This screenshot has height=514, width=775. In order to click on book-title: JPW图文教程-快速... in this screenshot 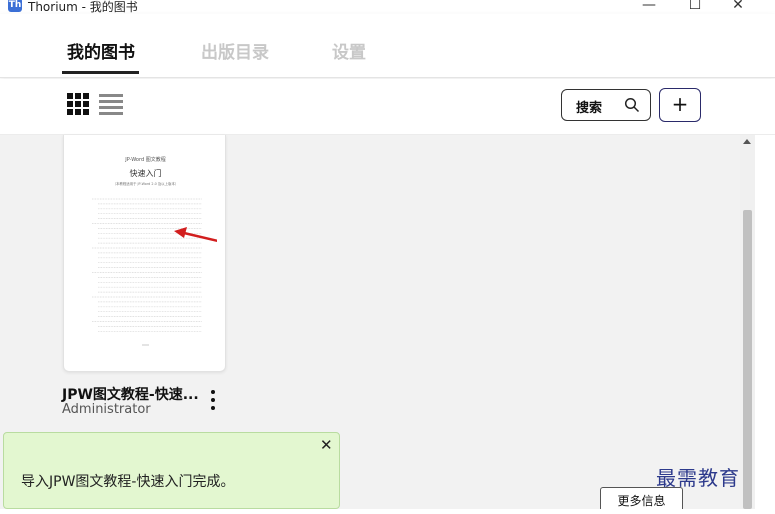, I will do `click(130, 394)`.